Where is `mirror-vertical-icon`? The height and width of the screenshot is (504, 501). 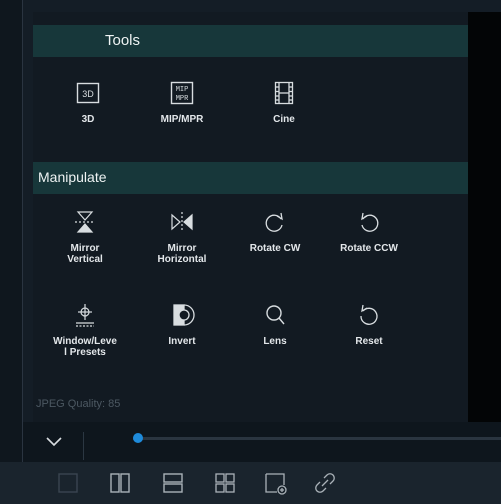 mirror-vertical-icon is located at coordinates (85, 222).